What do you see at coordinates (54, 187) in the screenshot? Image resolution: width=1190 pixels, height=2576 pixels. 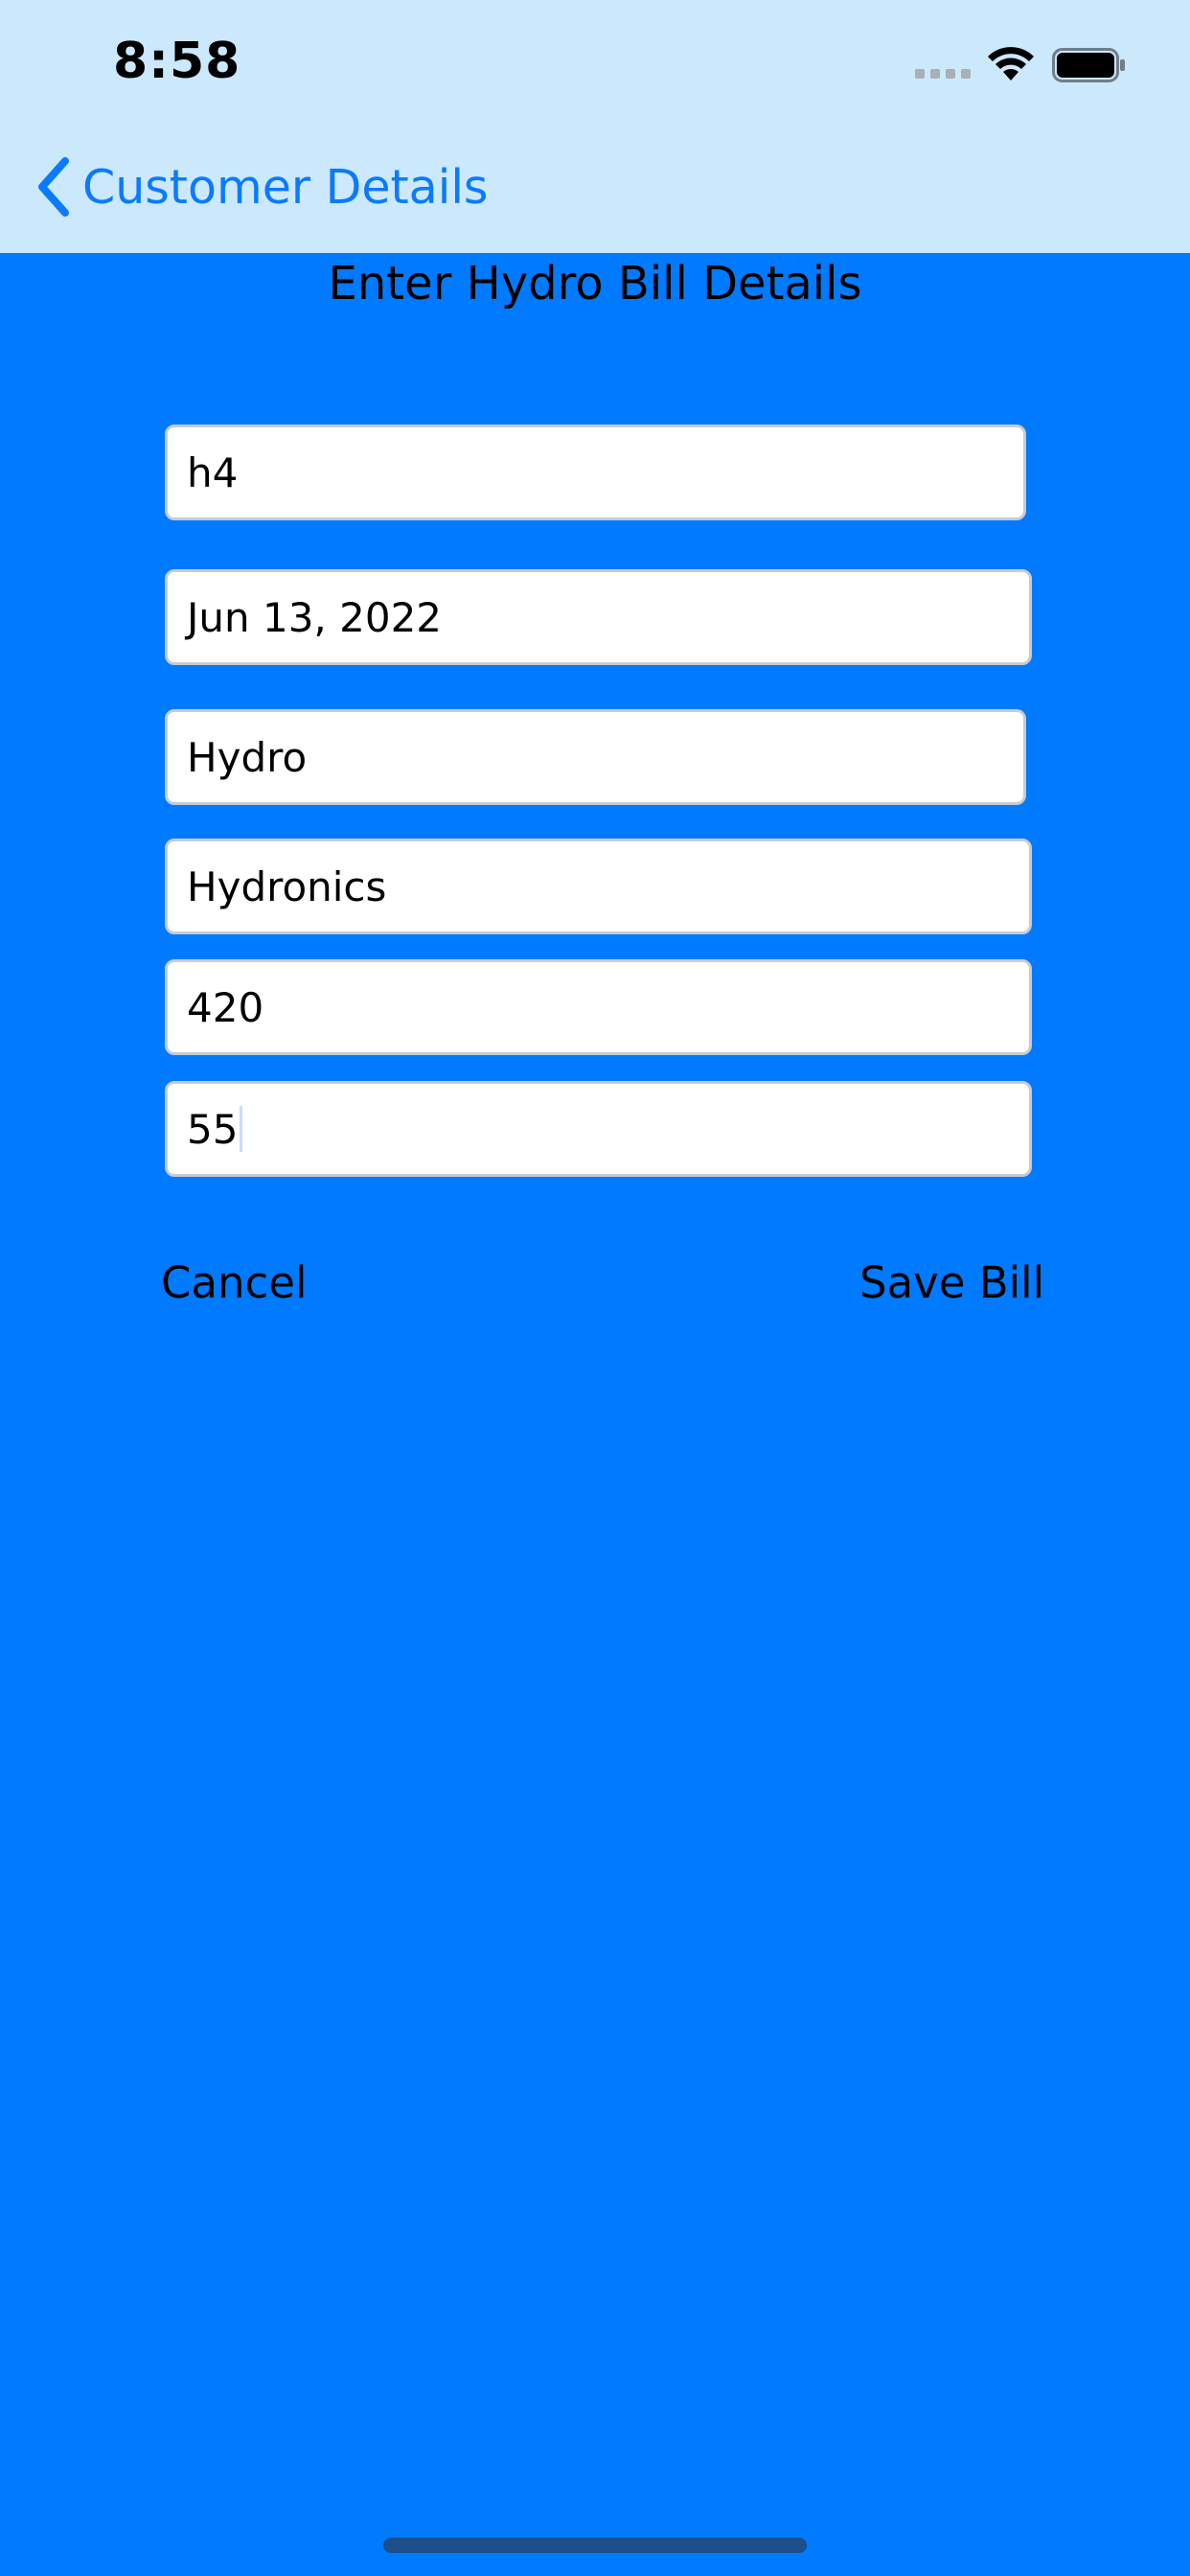 I see `chevron-left-icon` at bounding box center [54, 187].